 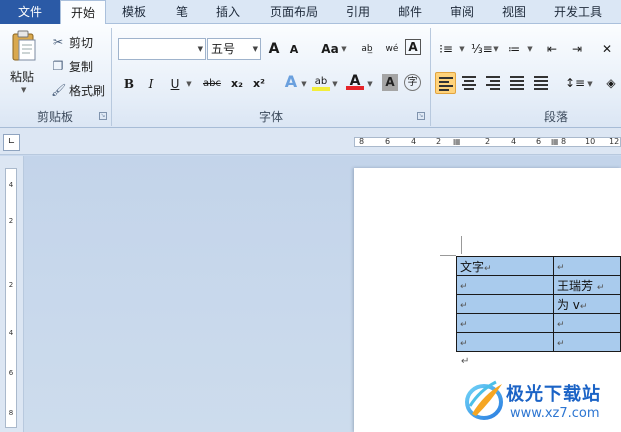 What do you see at coordinates (228, 12) in the screenshot?
I see `tab-insert: 插入` at bounding box center [228, 12].